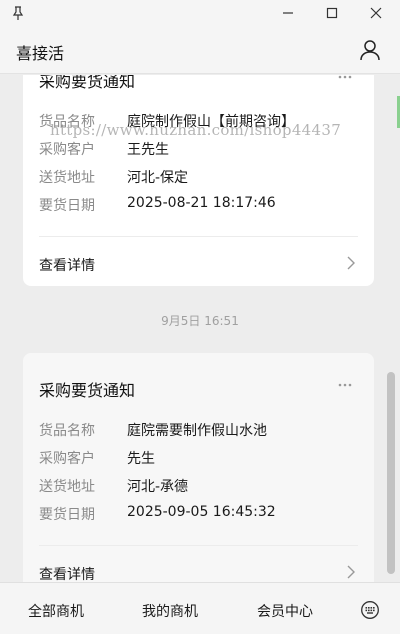  What do you see at coordinates (199, 149) in the screenshot?
I see `field-customer: 采购客户 王先生` at bounding box center [199, 149].